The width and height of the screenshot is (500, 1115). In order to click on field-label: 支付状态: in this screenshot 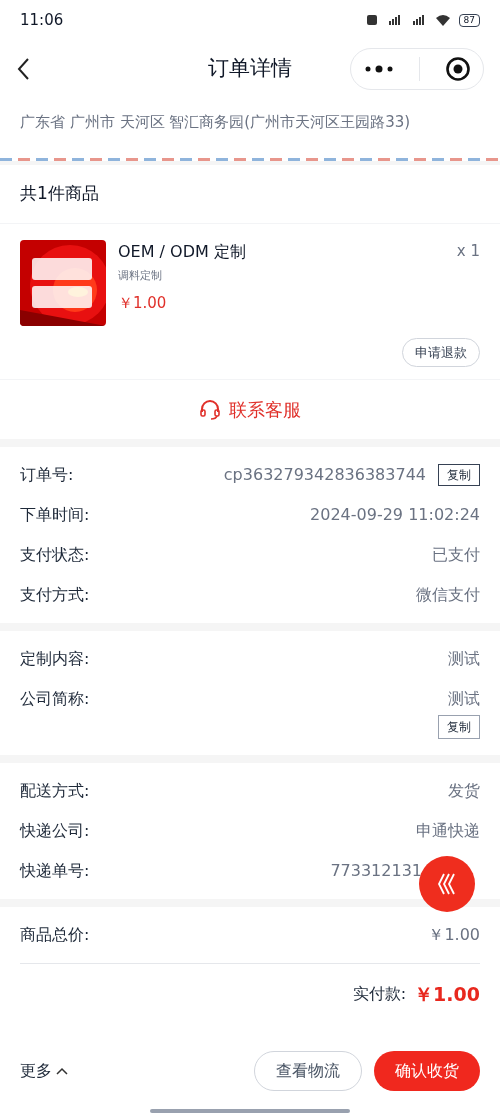, I will do `click(55, 555)`.